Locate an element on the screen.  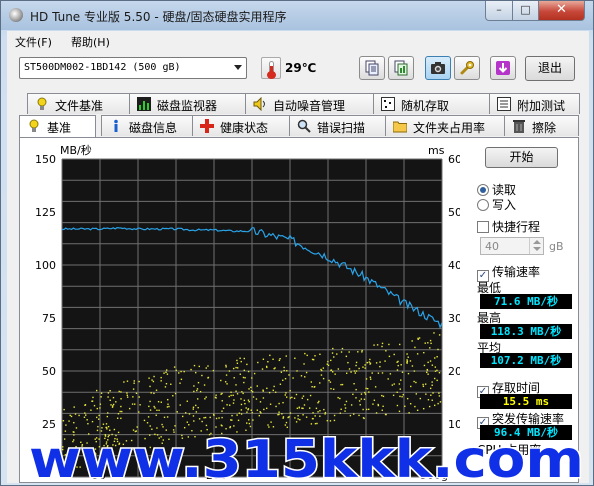
access-time-readout: 15.5 ms is located at coordinates (526, 401).